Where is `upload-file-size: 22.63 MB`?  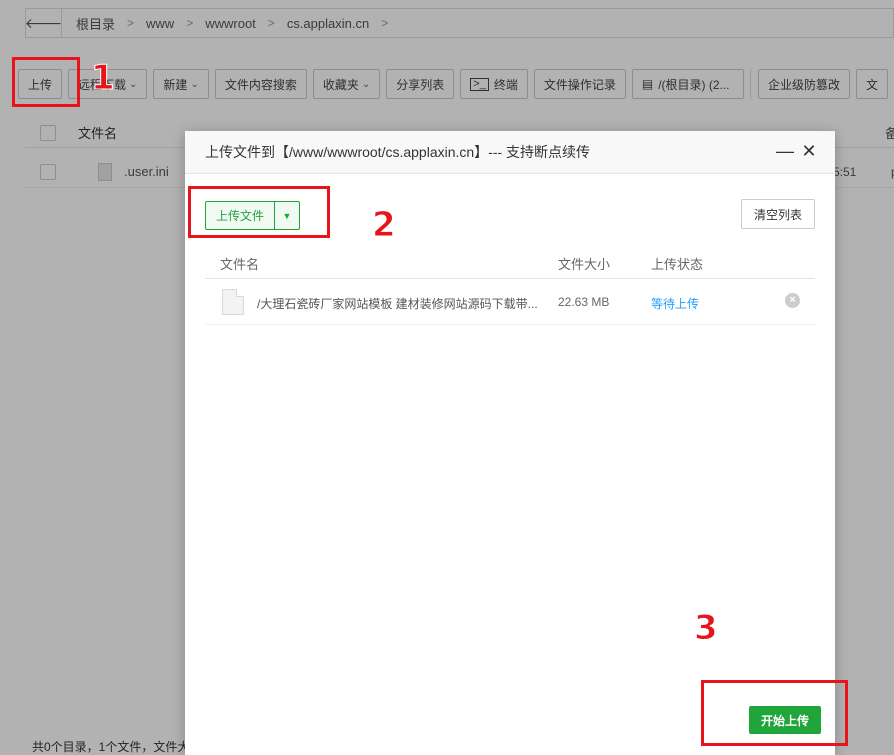 upload-file-size: 22.63 MB is located at coordinates (584, 302).